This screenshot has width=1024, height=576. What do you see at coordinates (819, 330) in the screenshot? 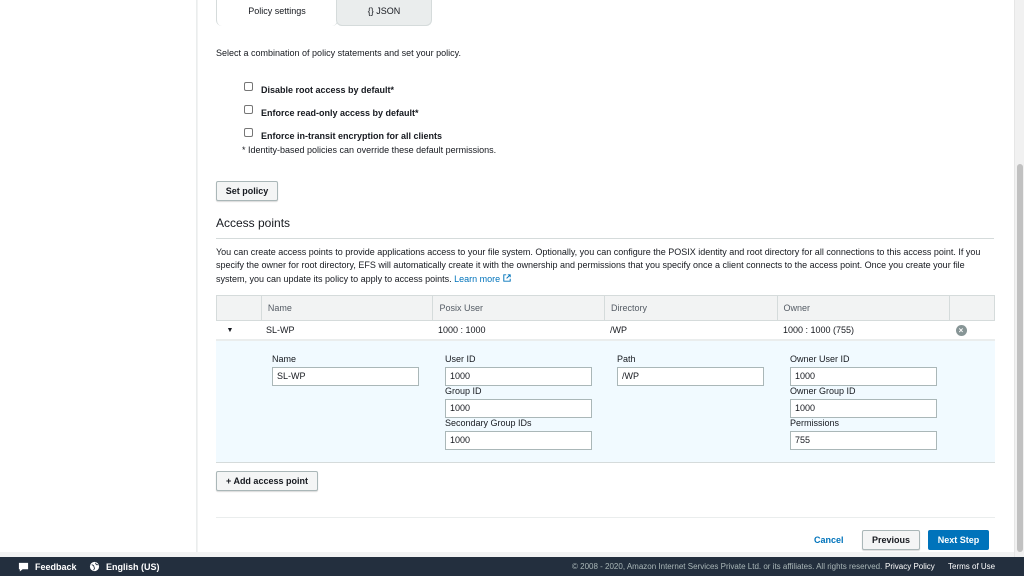
I see `row-owner: 1000 : 1000 (755)` at bounding box center [819, 330].